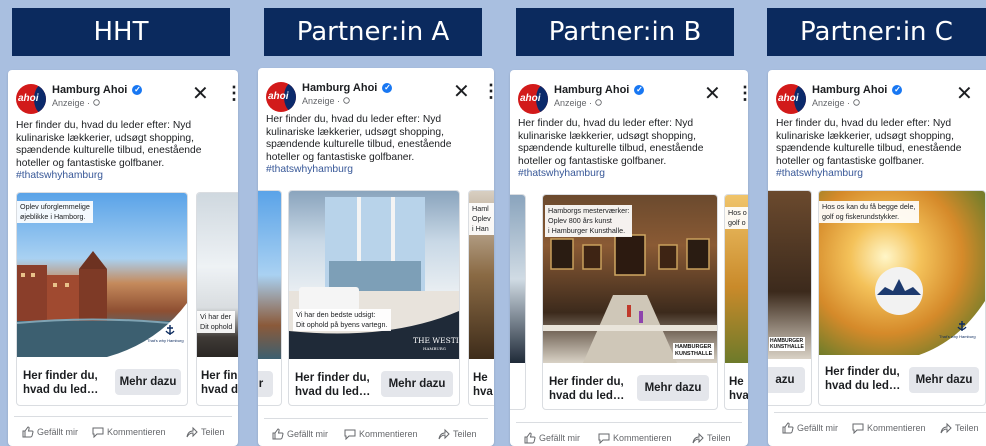 The width and height of the screenshot is (986, 446). I want to click on carousel-slide-next: Haml Oplev i Han He hva, so click(481, 298).